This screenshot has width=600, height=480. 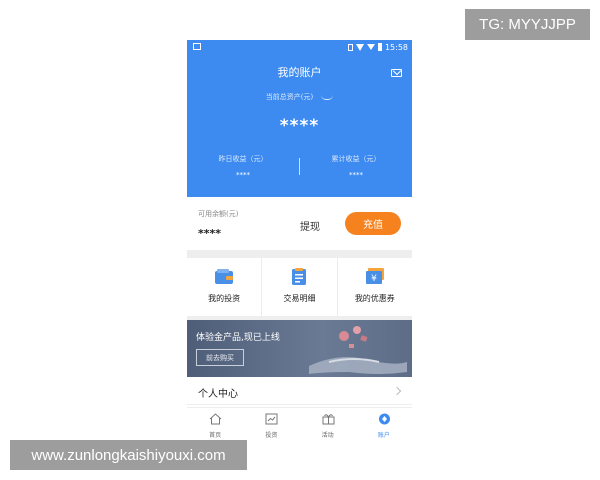 I want to click on tab-account: 账户, so click(x=384, y=426).